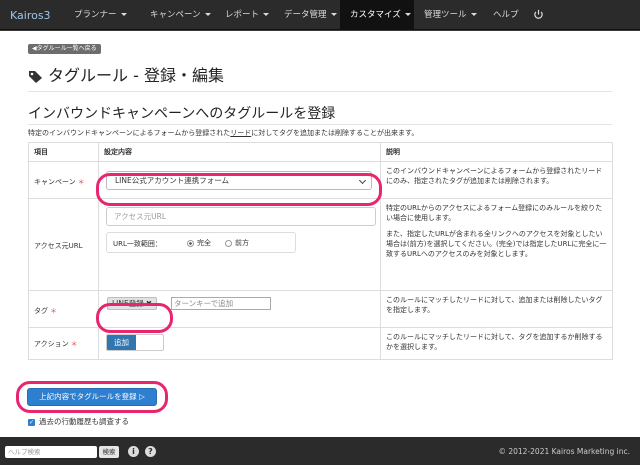 The width and height of the screenshot is (640, 465). Describe the element at coordinates (121, 342) in the screenshot. I see `action-toggle-value: 追加` at that location.